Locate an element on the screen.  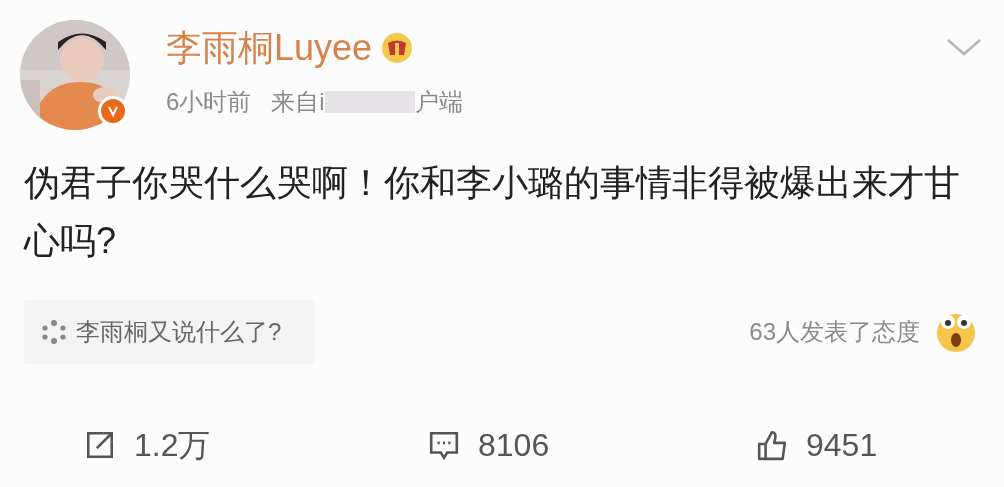
post-source: 来自i is located at coordinates (298, 102).